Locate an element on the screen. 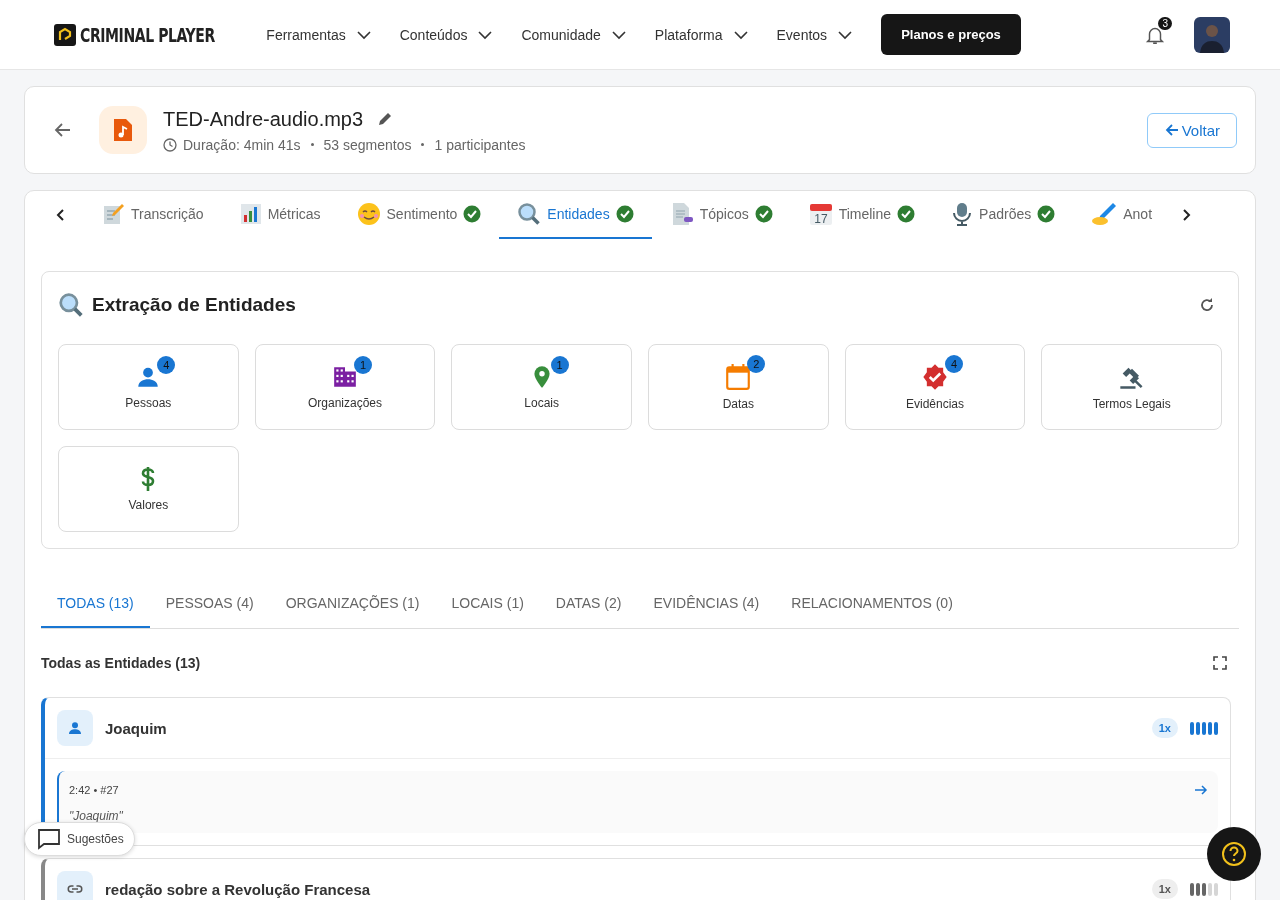 This screenshot has width=1280, height=900. filter-tab: TODAS (13) is located at coordinates (95, 603).